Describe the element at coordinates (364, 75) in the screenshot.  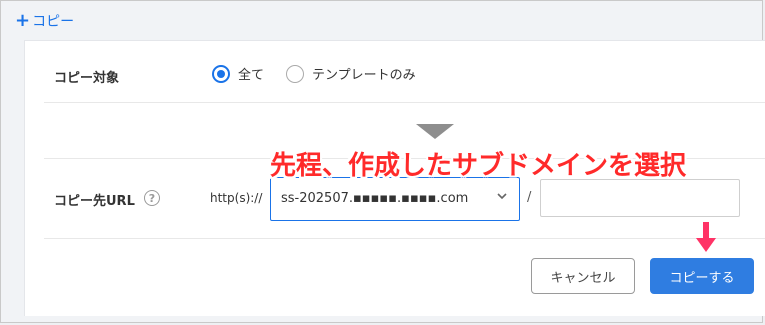
I see `radio-option-template-only-label: テンプレートのみ` at that location.